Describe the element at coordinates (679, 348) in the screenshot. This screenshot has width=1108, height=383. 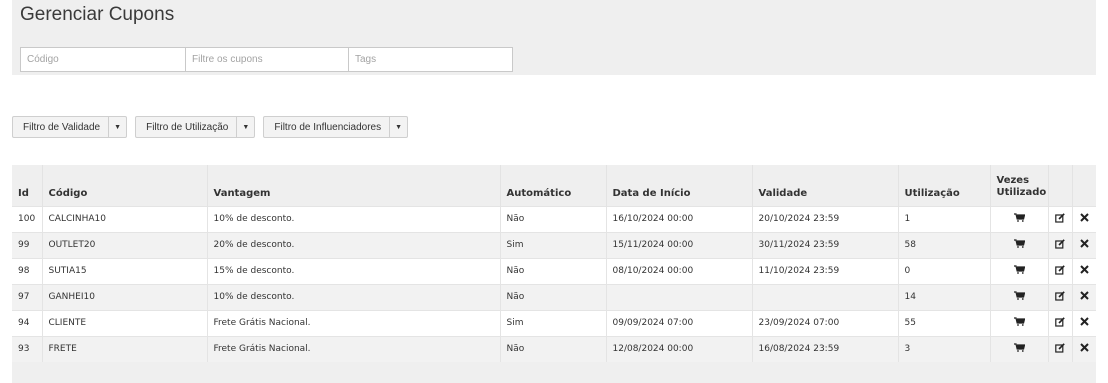
I see `cell-start: 12/08/2024 00:00` at that location.